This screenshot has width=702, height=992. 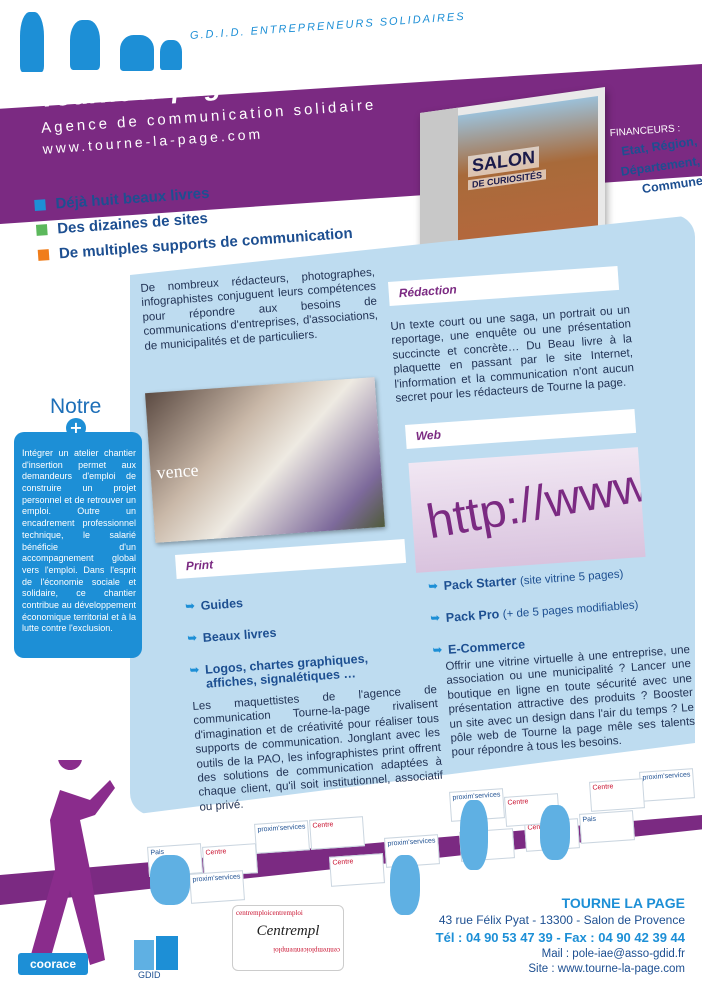 I want to click on list-item: ➥ Beaux livres, so click(x=287, y=632).